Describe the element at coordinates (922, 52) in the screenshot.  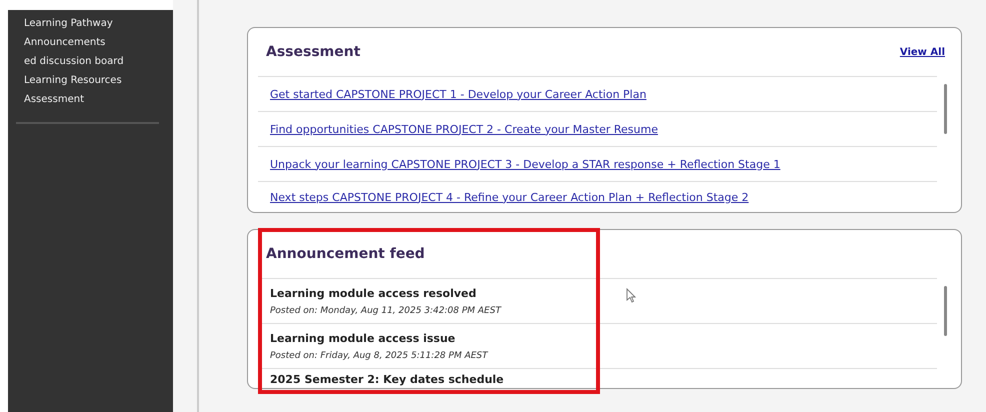
I see `view-all-link: View All` at that location.